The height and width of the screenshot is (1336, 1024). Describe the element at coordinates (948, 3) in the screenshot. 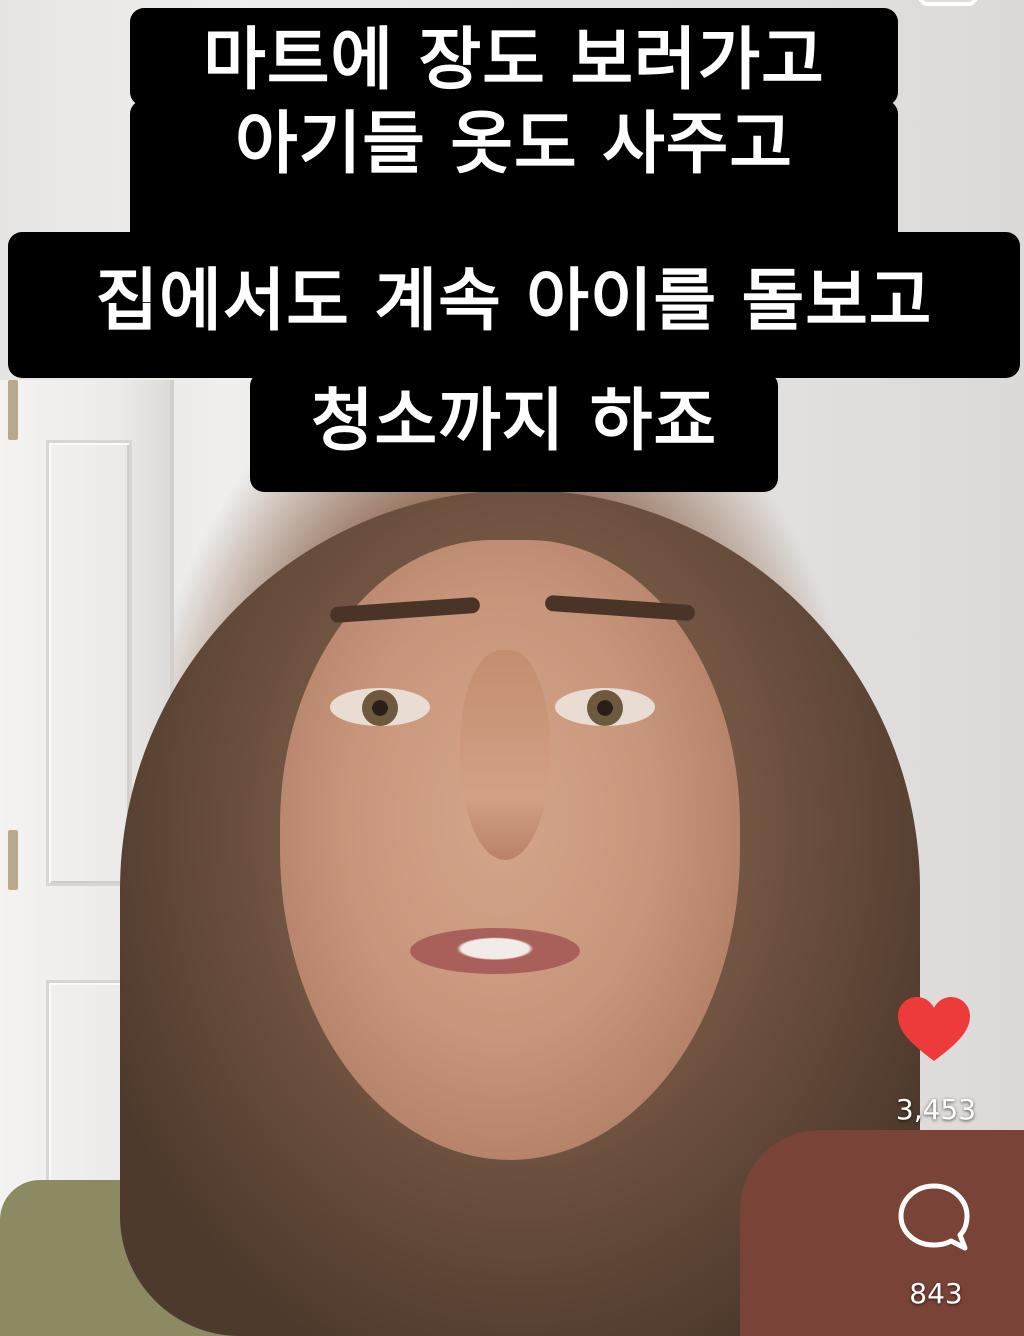

I see `more-options-icon` at that location.